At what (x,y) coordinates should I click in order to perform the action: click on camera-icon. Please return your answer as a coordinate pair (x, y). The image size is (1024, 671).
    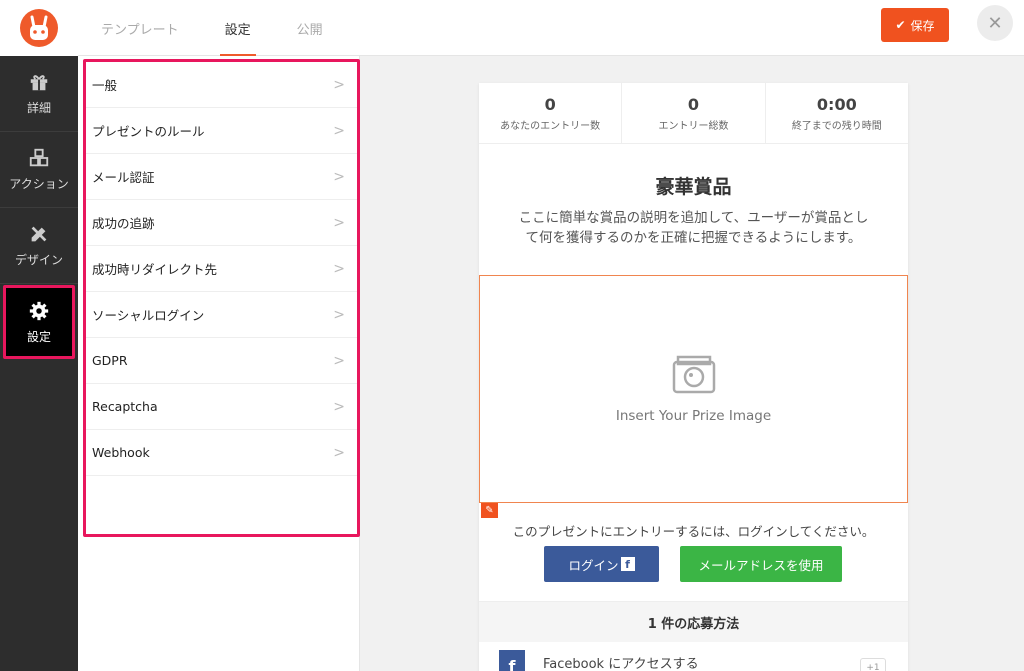
    Looking at the image, I should click on (693, 374).